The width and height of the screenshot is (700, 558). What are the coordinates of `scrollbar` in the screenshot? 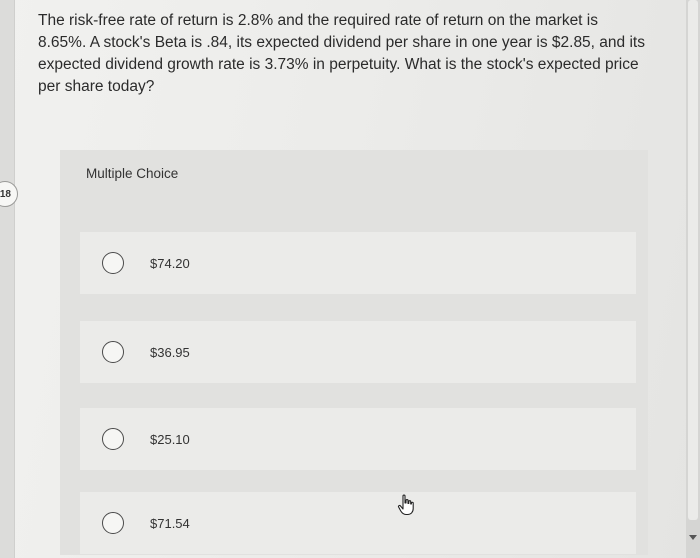 It's located at (693, 279).